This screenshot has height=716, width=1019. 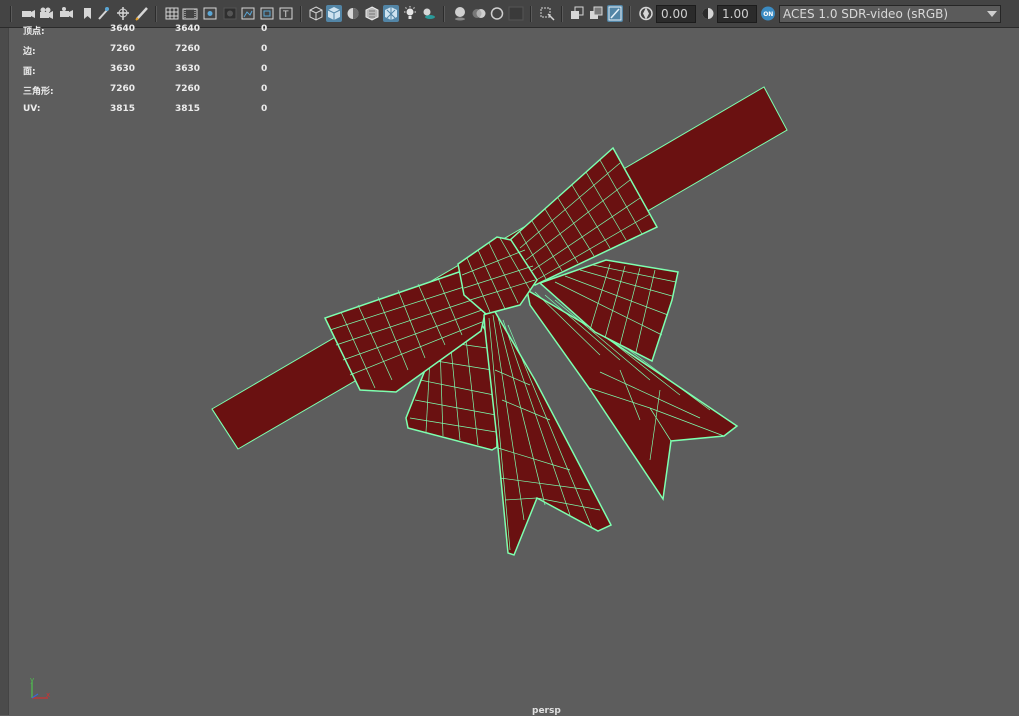 I want to click on chevron-down-icon, so click(x=992, y=14).